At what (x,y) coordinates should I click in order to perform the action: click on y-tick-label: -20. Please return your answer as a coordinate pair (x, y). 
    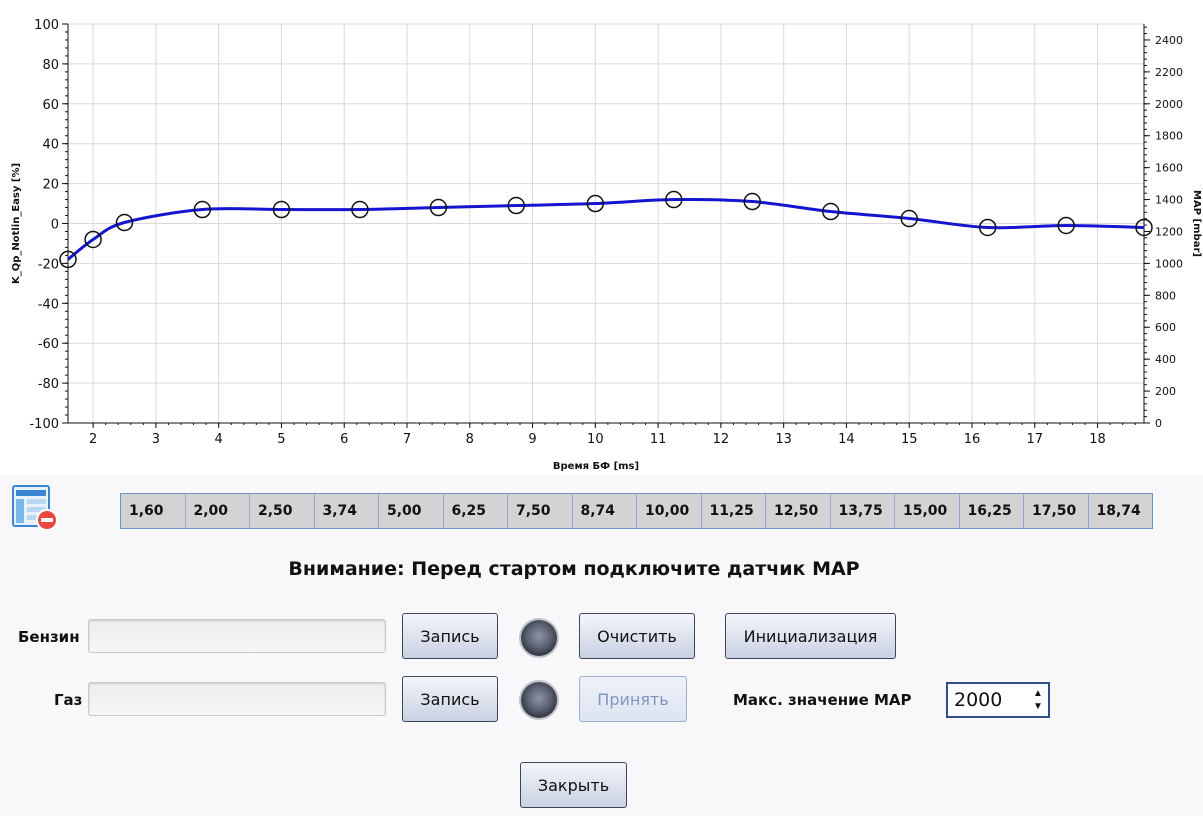
    Looking at the image, I should click on (48, 264).